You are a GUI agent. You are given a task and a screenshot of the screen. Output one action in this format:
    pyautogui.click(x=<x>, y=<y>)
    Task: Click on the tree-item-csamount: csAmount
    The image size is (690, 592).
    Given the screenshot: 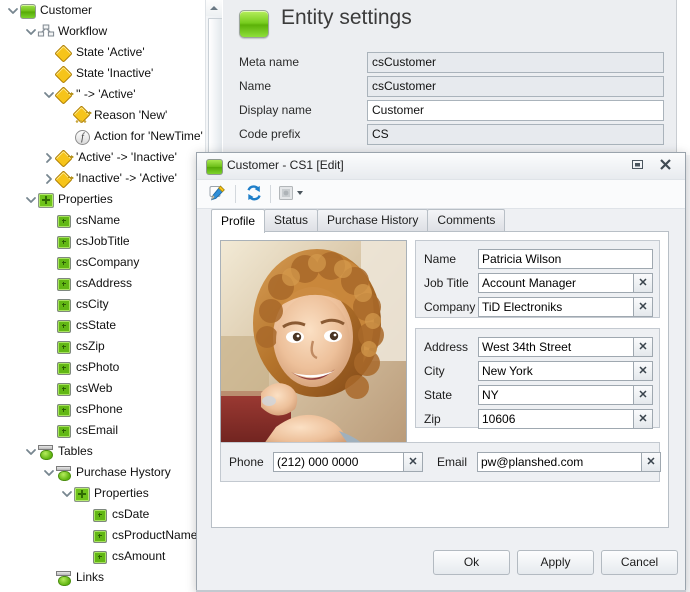 What is the action you would take?
    pyautogui.click(x=102, y=556)
    